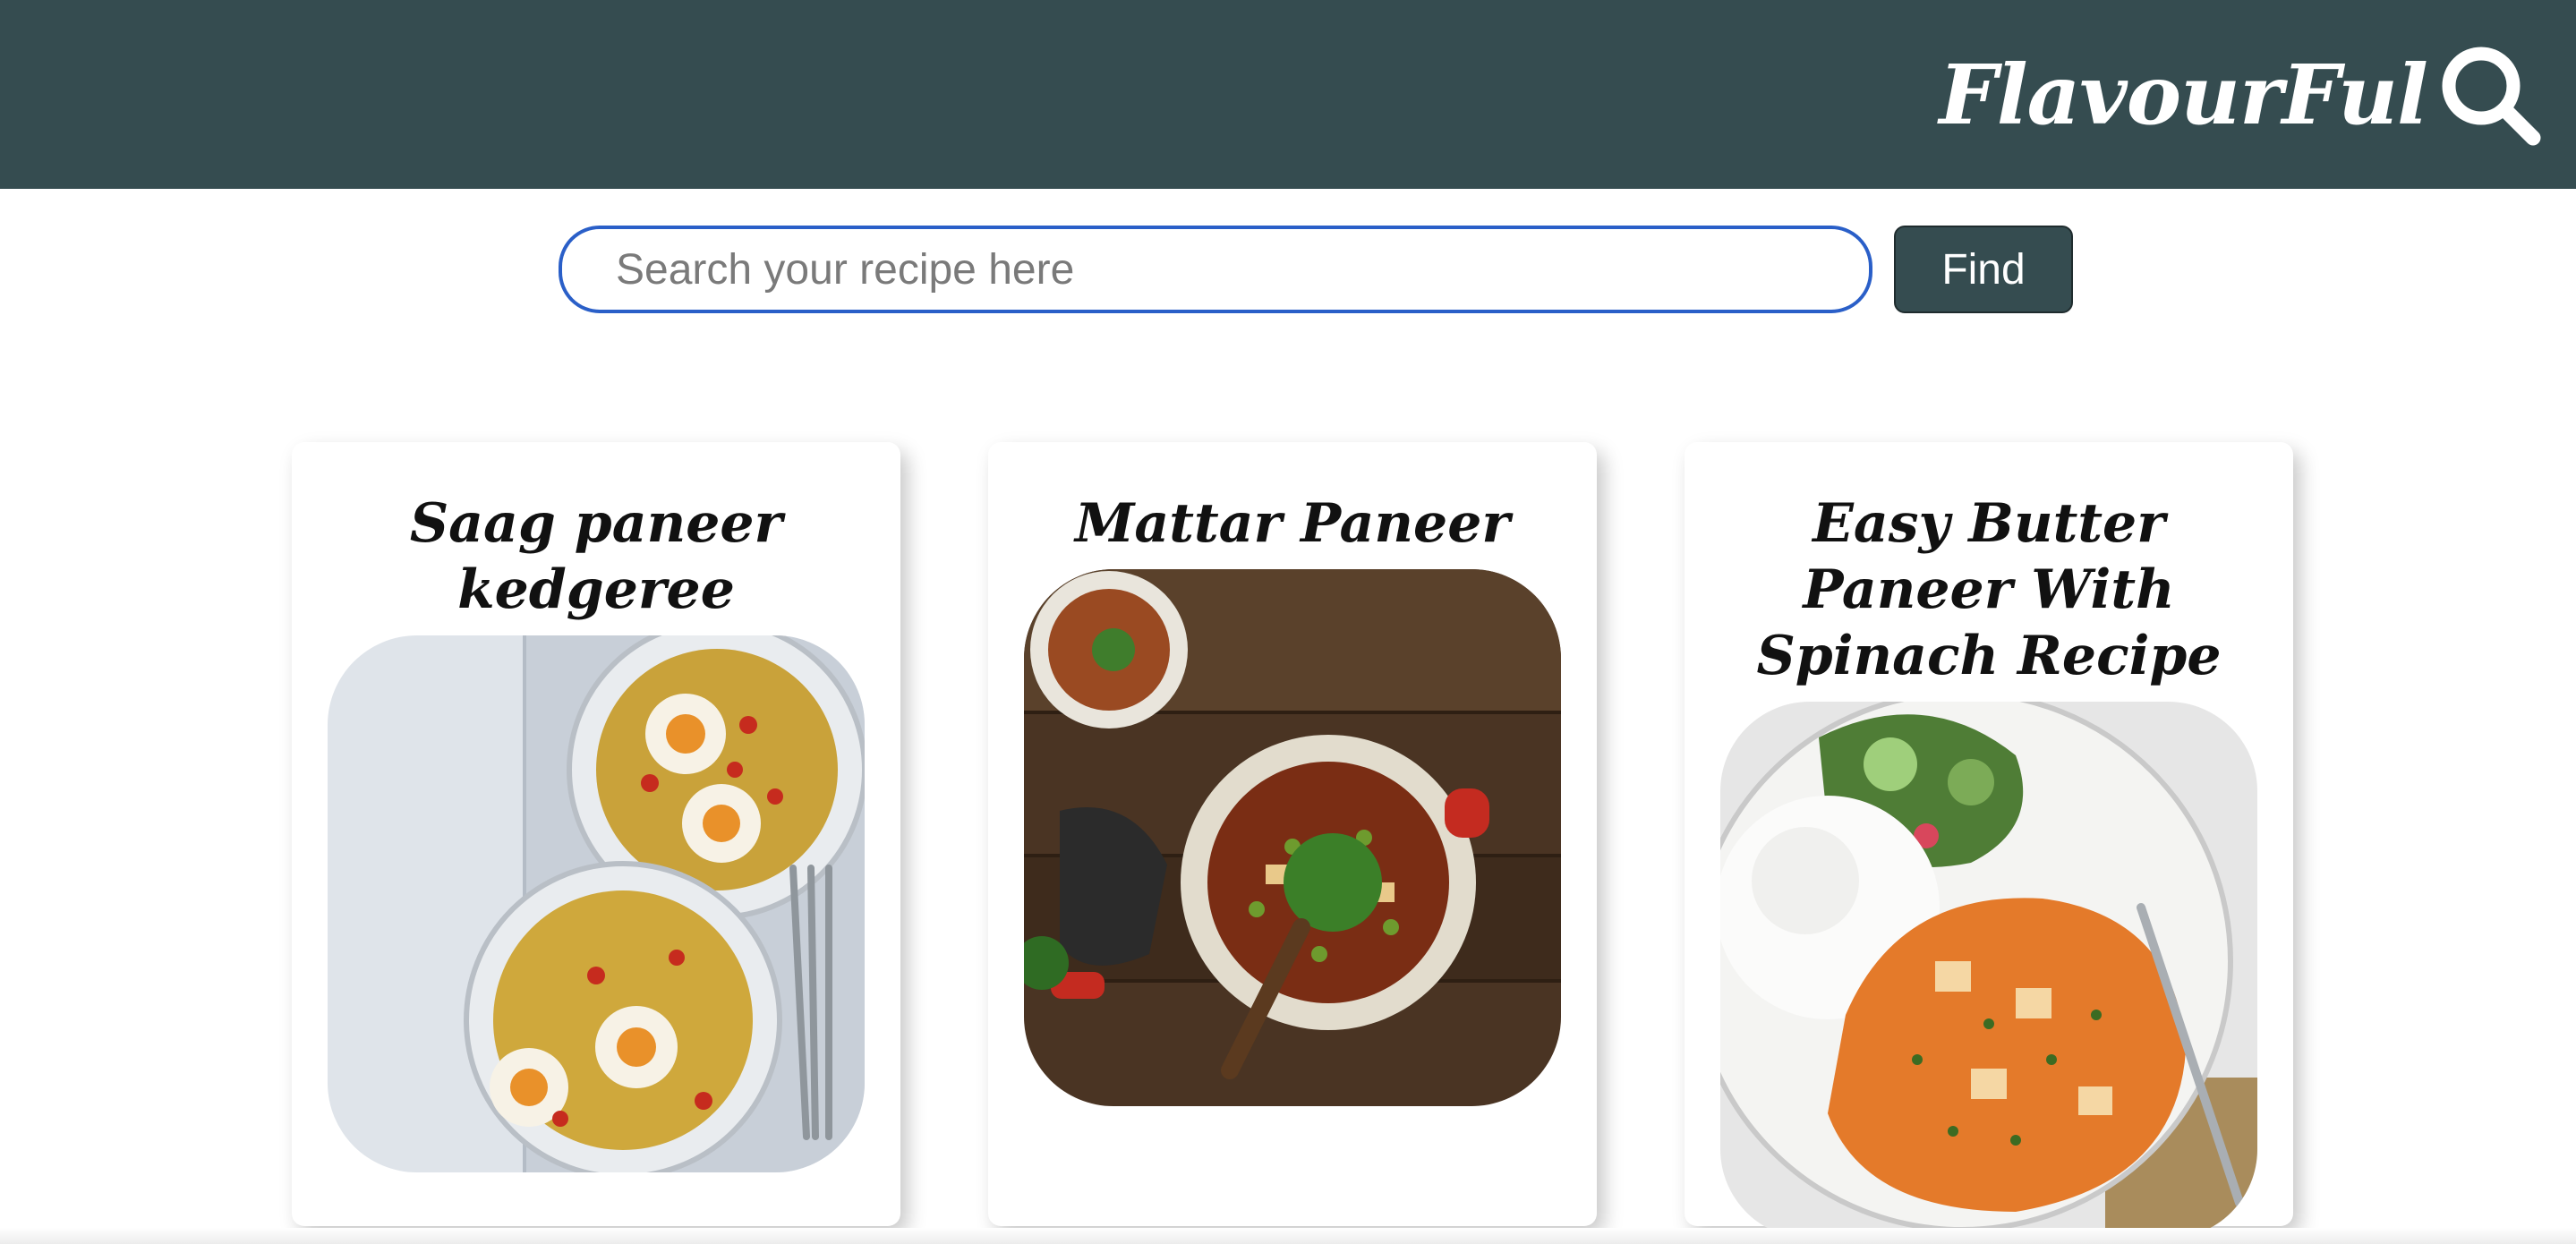 This screenshot has width=2576, height=1244. I want to click on recipe-card: Saag paneer kedgeree, so click(596, 834).